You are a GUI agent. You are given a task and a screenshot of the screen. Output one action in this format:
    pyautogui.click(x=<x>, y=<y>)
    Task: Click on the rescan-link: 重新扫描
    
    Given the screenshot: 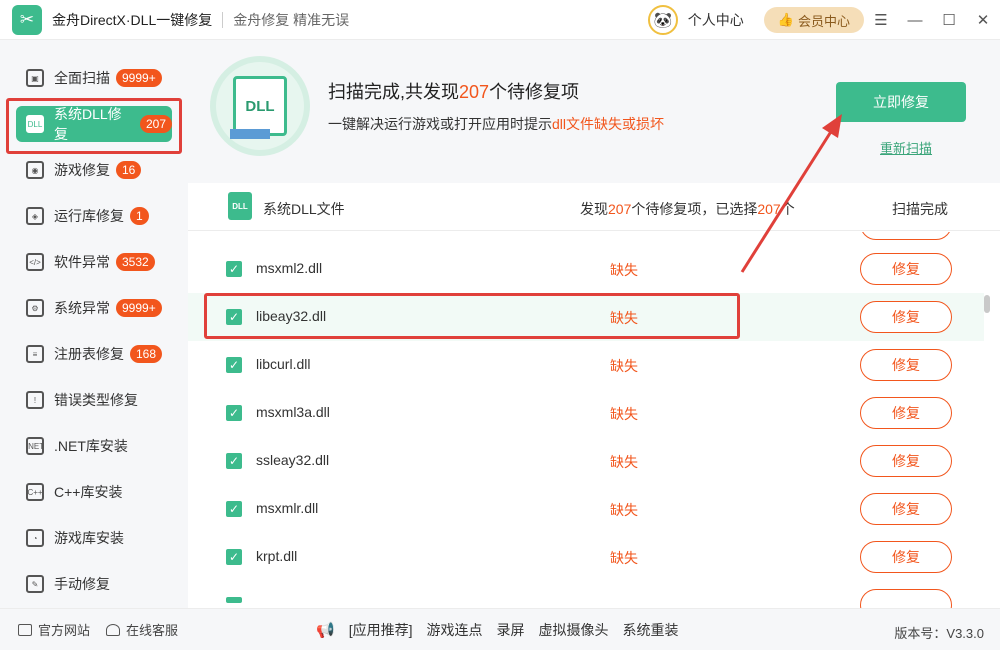 What is the action you would take?
    pyautogui.click(x=906, y=147)
    